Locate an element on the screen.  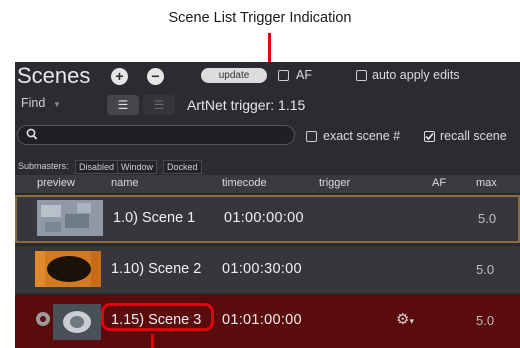
scenes-toolbar: Scenes + − update AF auto apply edits is located at coordinates (267, 76).